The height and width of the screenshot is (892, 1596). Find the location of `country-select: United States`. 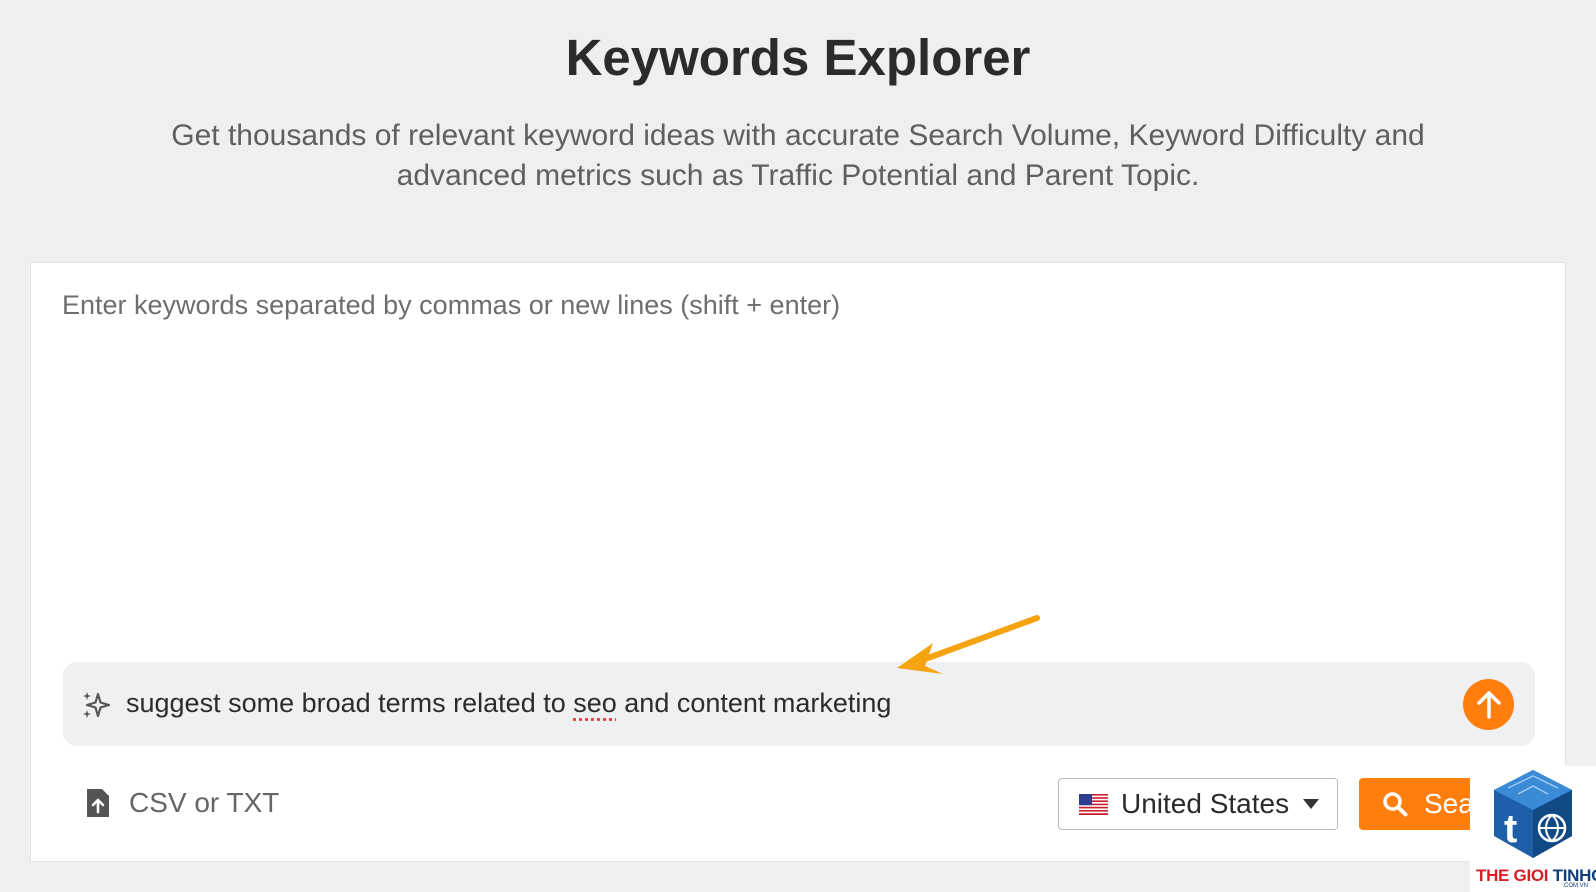

country-select: United States is located at coordinates (1198, 804).